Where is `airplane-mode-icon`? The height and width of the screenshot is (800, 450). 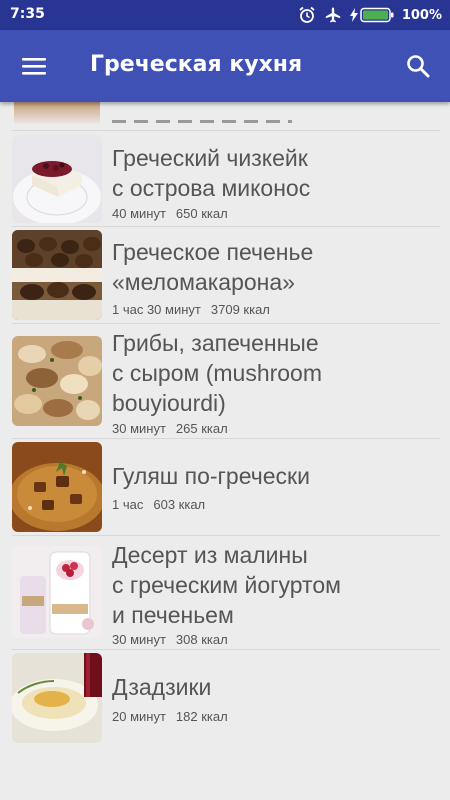 airplane-mode-icon is located at coordinates (333, 15).